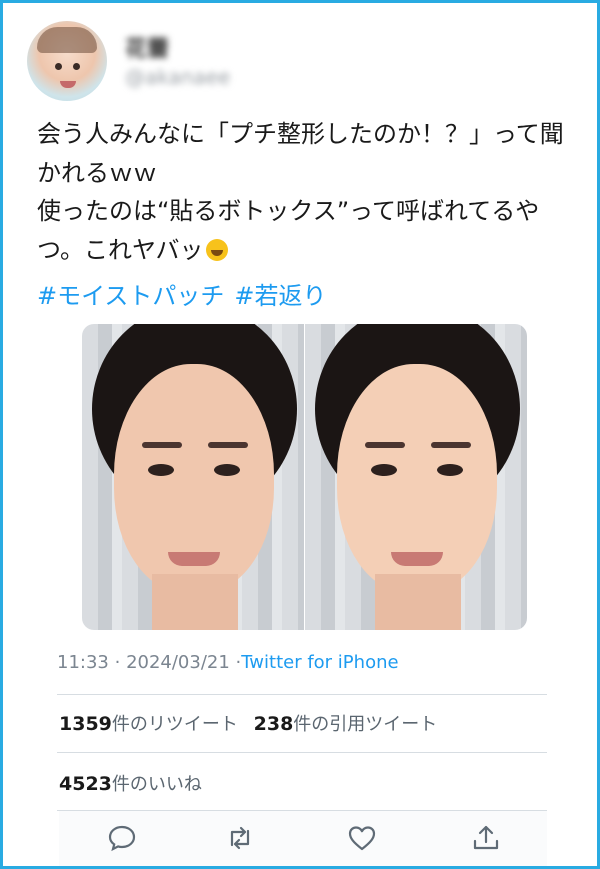 The width and height of the screenshot is (600, 869). I want to click on tweet-client-link: Twitter for iPhone, so click(319, 662).